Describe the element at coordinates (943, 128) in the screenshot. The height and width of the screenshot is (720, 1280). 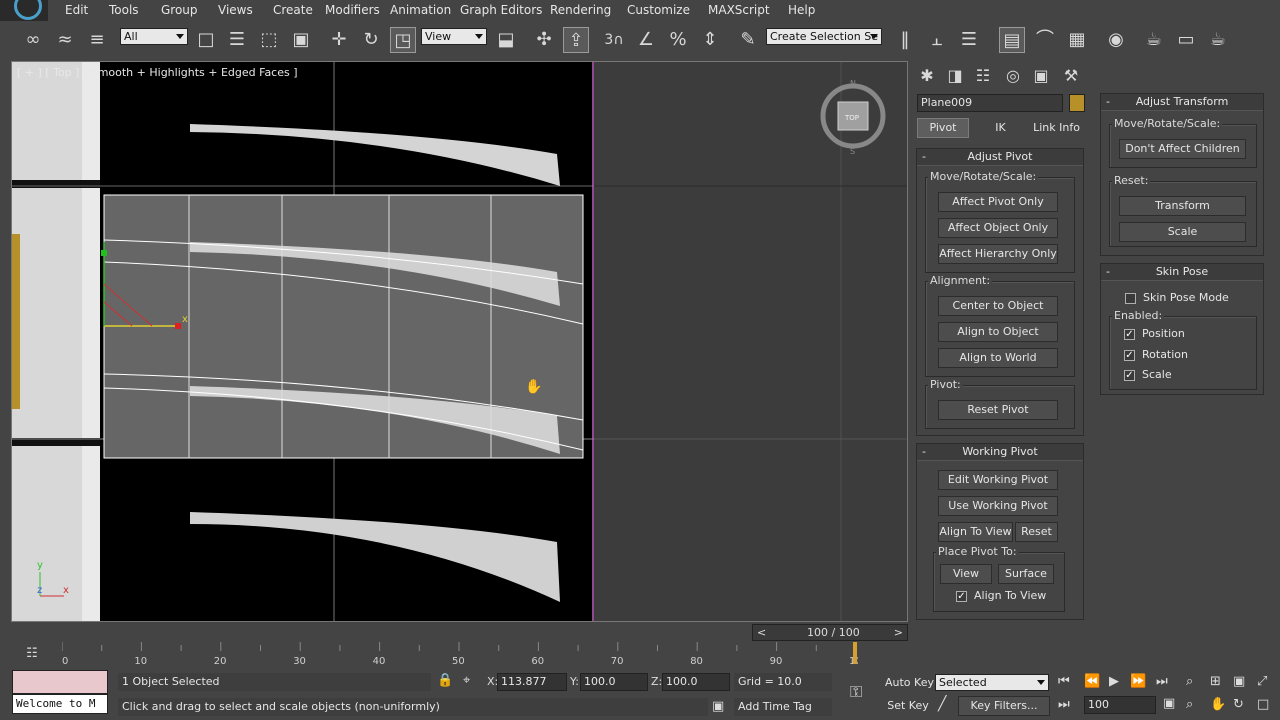
I see `tab-pivot: Pivot` at that location.